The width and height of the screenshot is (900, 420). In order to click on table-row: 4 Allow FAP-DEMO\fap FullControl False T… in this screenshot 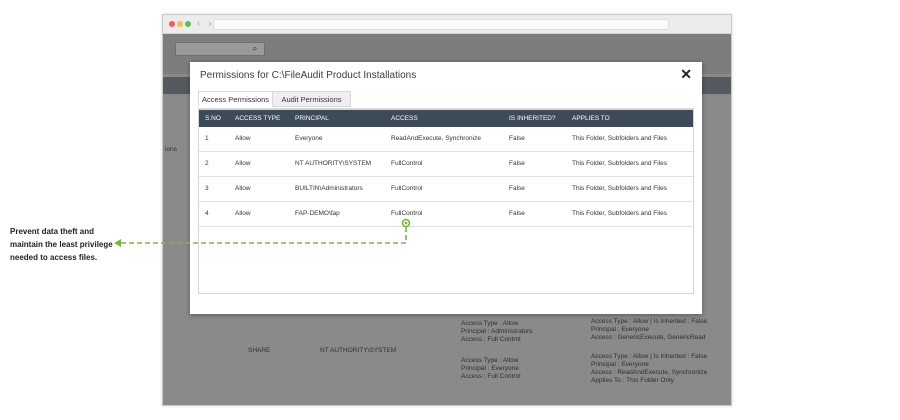, I will do `click(446, 214)`.